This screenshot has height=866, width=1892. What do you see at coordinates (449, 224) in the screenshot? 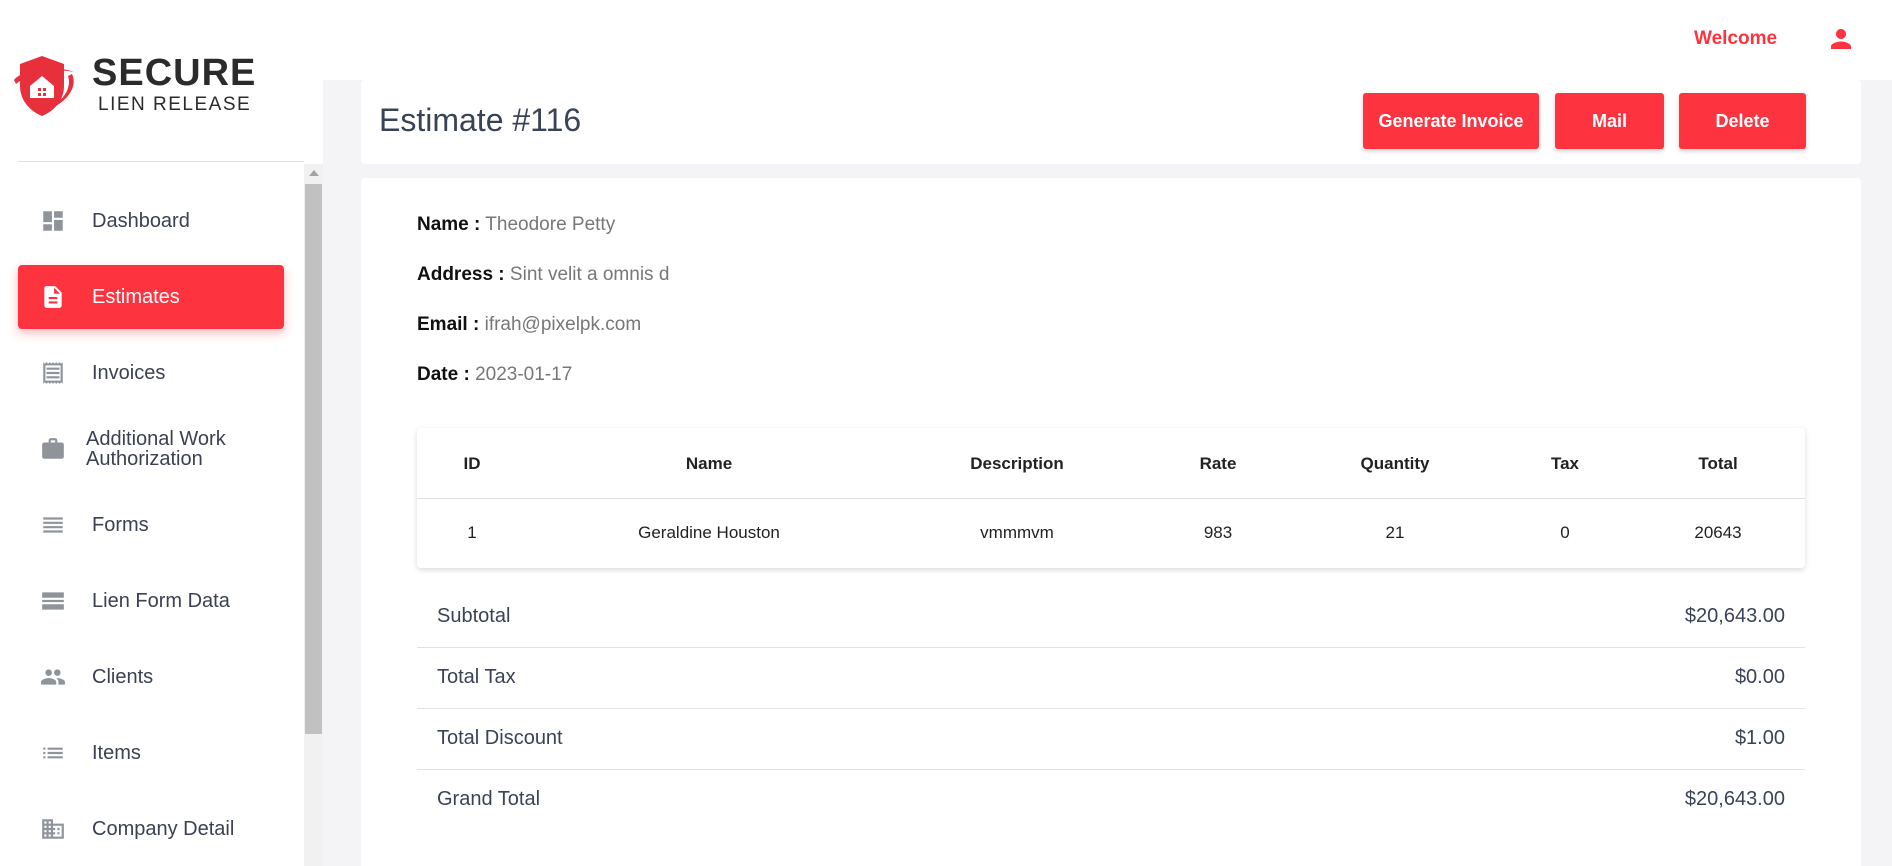
I see `name-label: Name :` at bounding box center [449, 224].